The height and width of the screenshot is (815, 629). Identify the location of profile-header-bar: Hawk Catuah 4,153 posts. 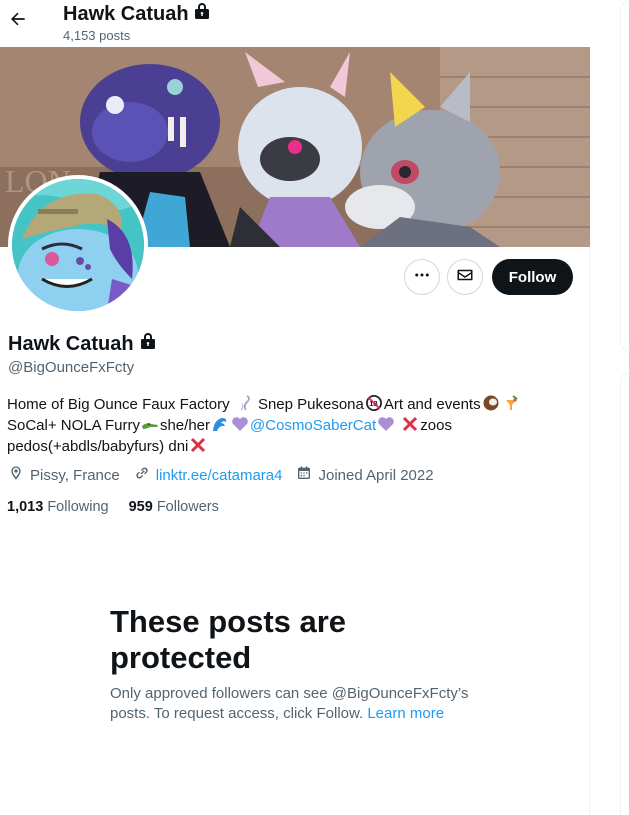
(295, 23).